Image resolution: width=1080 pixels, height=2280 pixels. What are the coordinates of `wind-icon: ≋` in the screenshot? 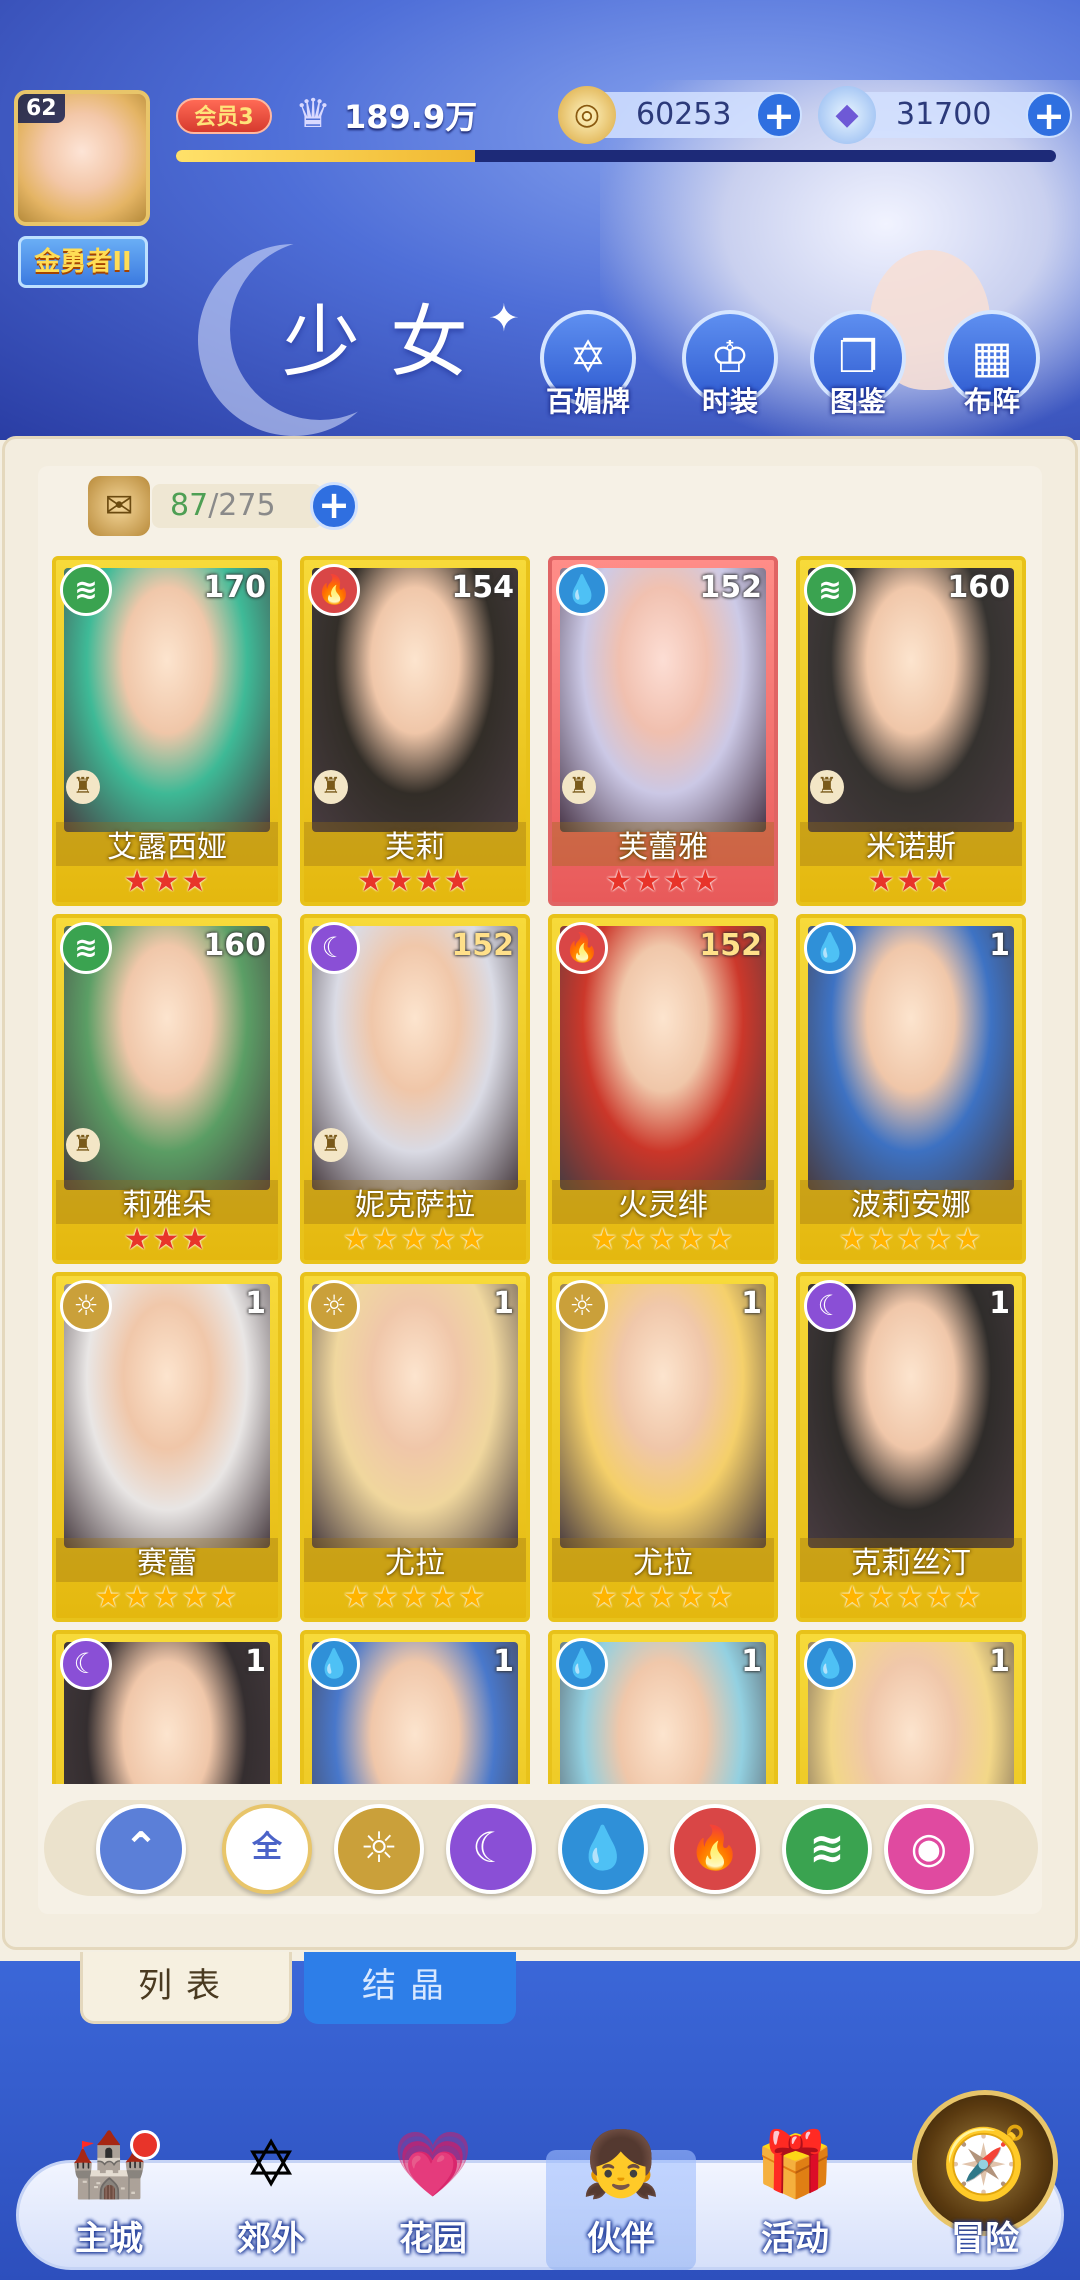 It's located at (827, 1847).